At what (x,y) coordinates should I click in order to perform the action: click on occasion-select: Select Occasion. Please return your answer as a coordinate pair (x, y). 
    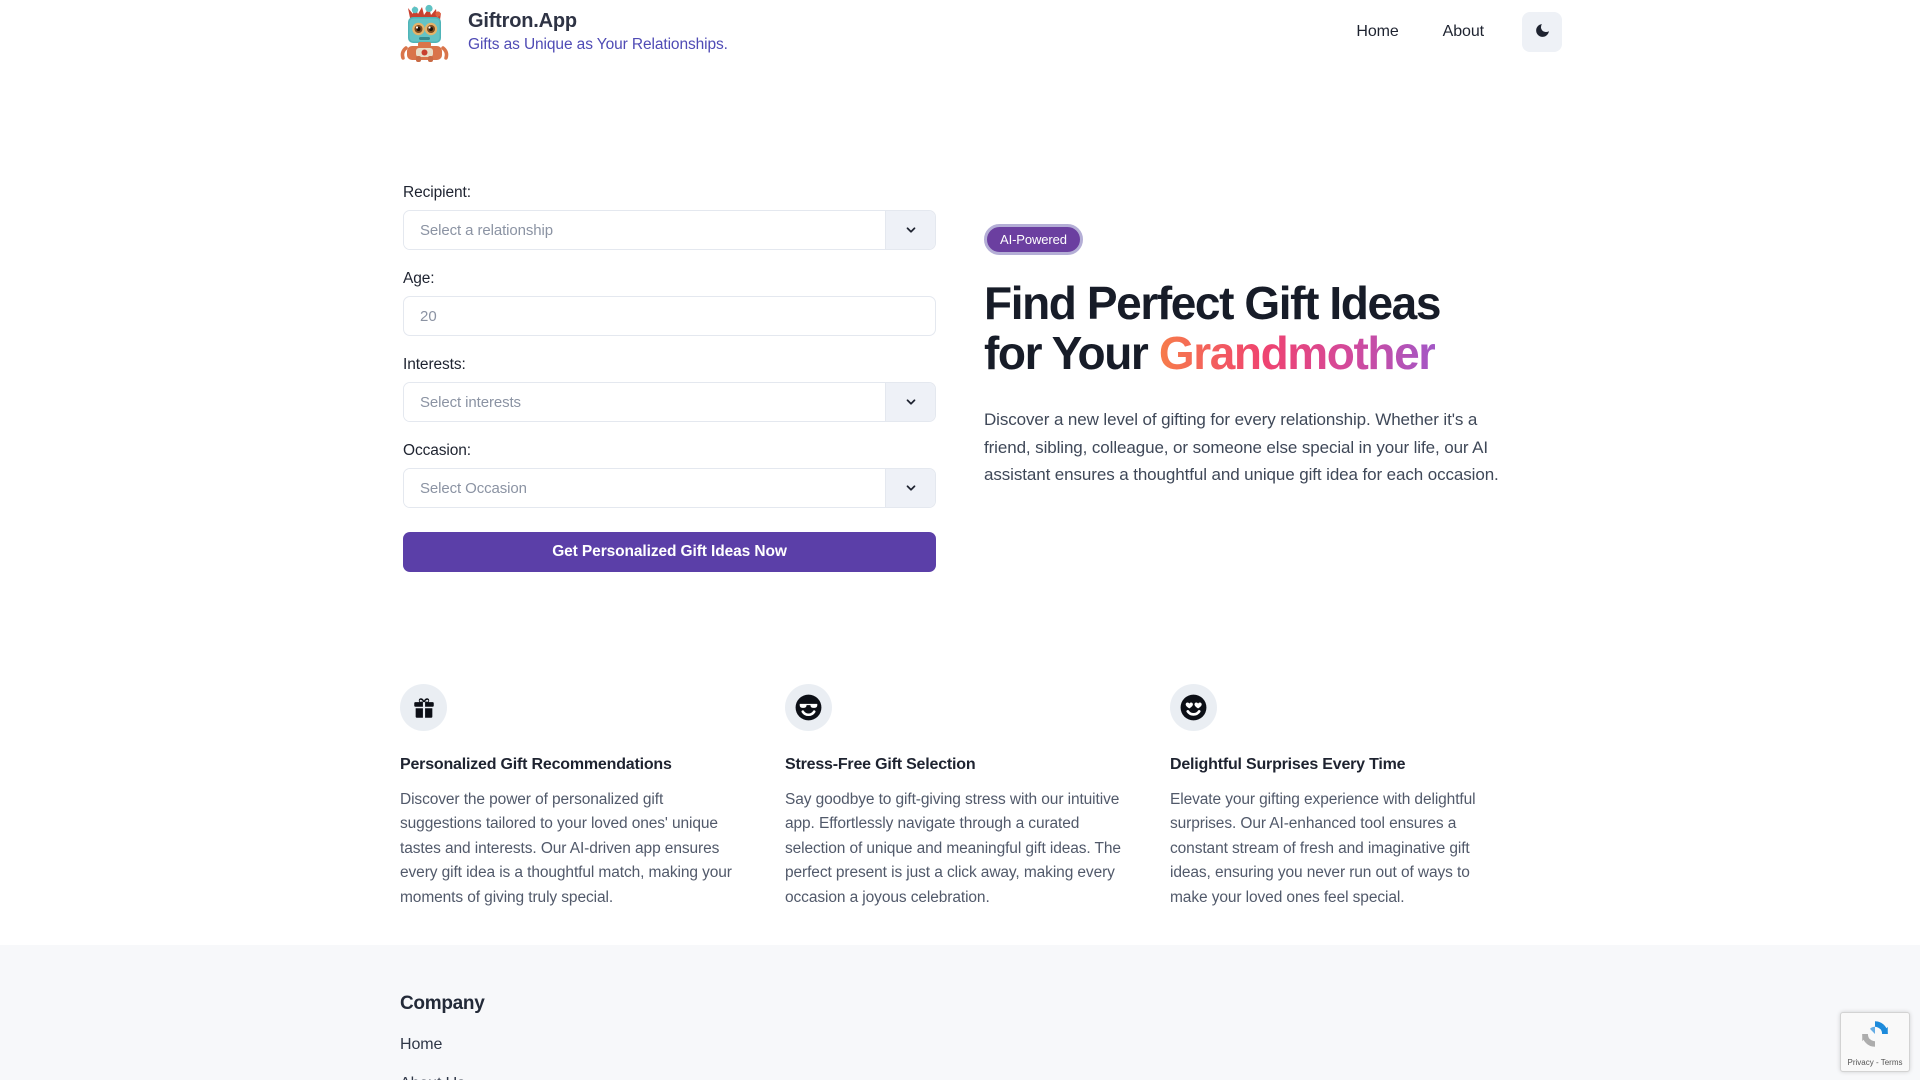
    Looking at the image, I should click on (669, 488).